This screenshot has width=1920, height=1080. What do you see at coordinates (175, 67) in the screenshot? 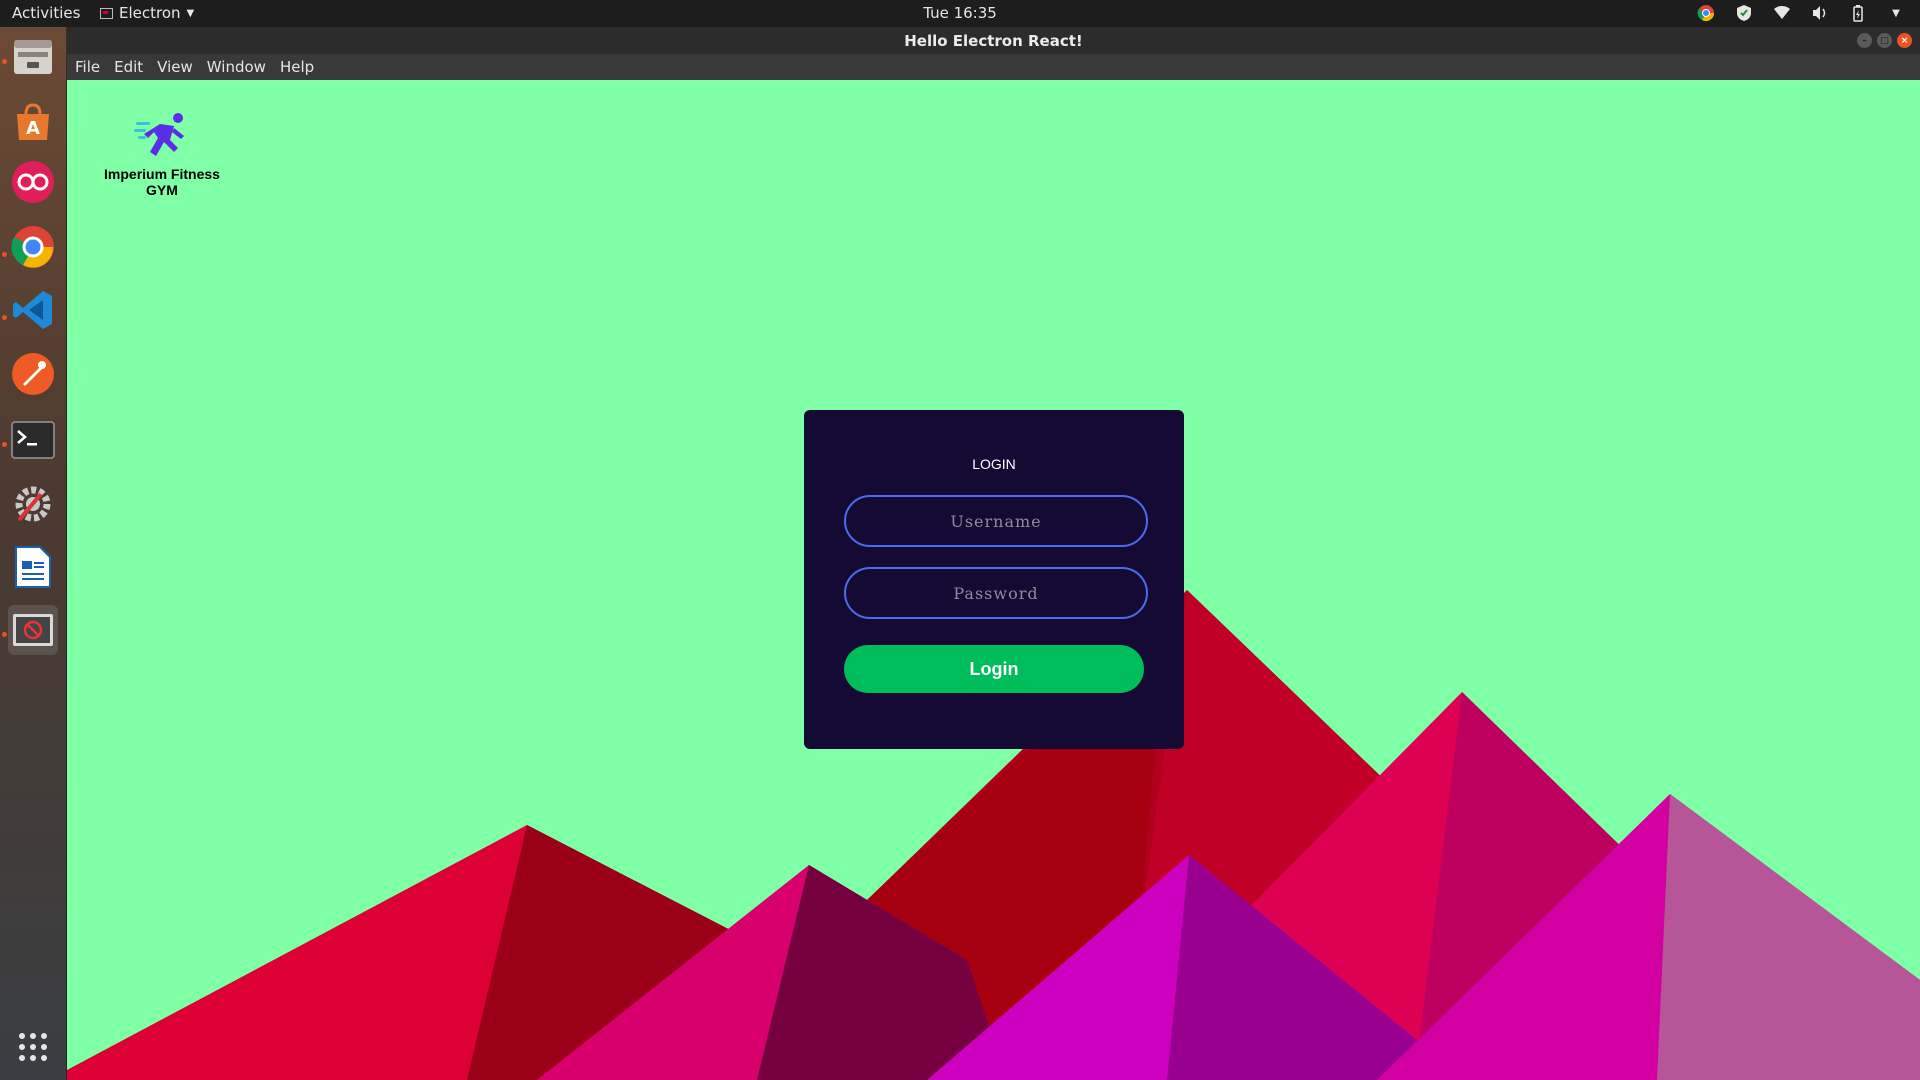
I see `menu-view: View` at bounding box center [175, 67].